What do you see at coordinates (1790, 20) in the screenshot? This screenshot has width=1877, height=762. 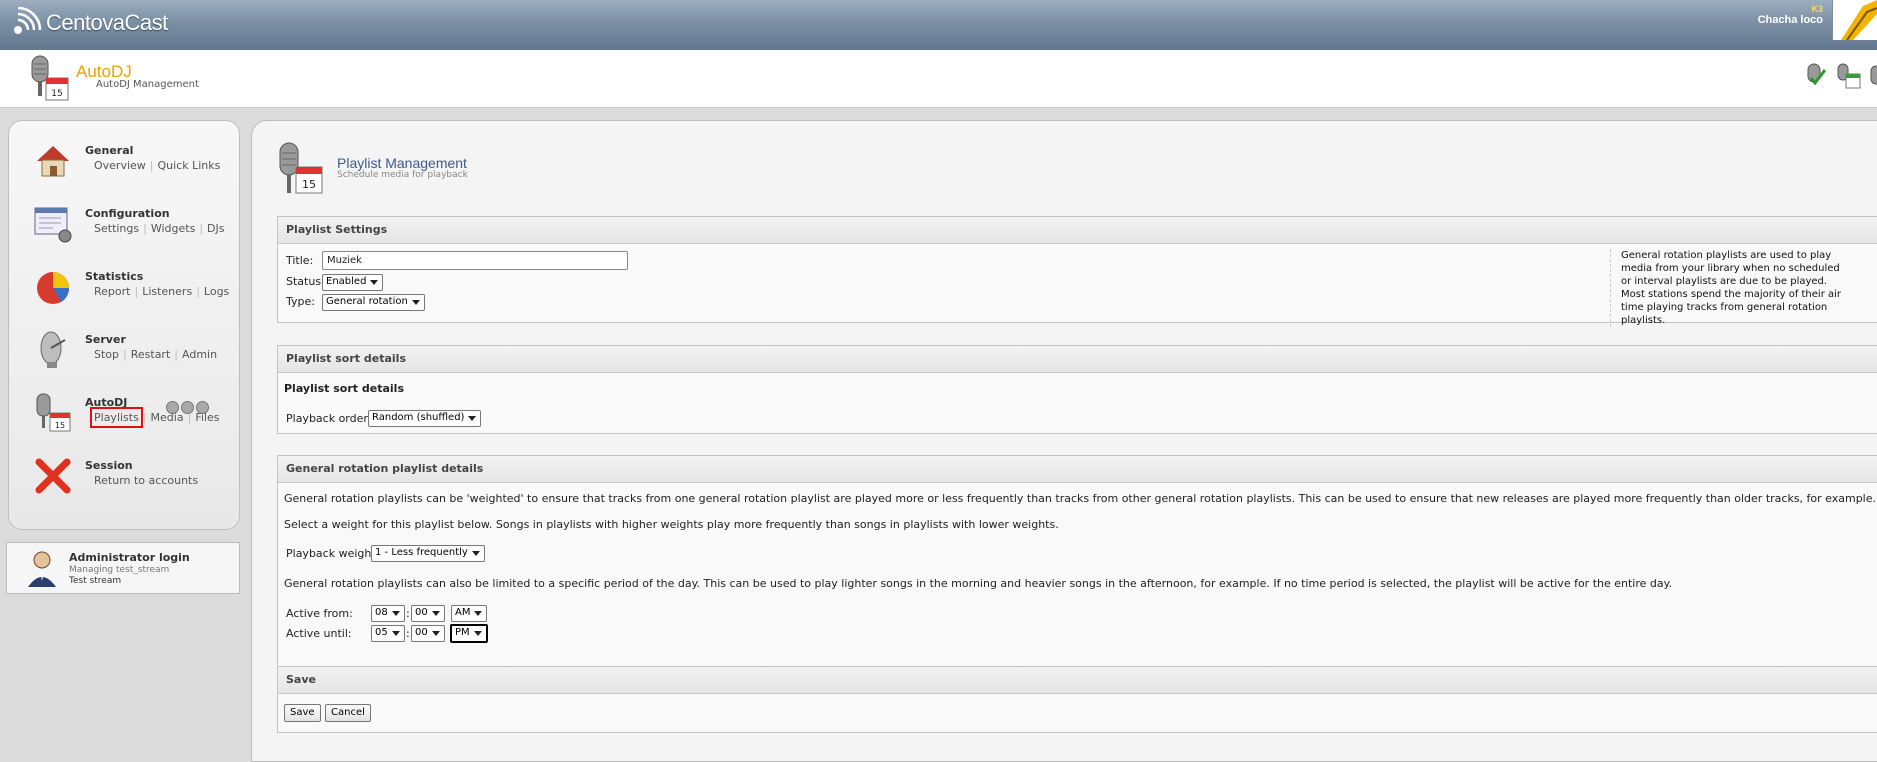 I see `user-name: Chacha loco` at bounding box center [1790, 20].